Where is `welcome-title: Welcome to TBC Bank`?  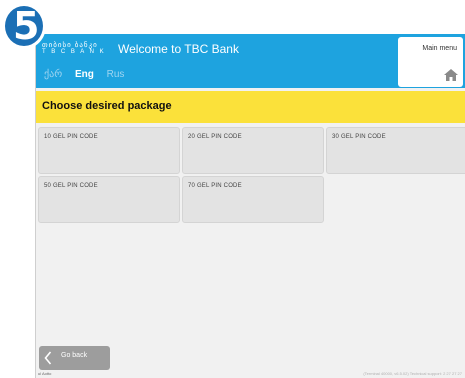
welcome-title: Welcome to TBC Bank is located at coordinates (178, 49).